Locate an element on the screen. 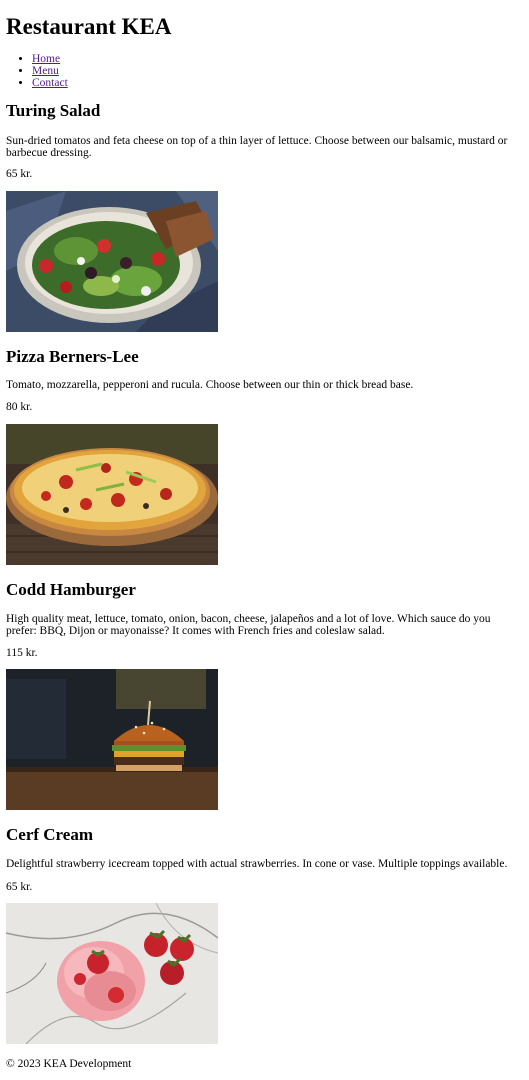 This screenshot has width=529, height=1080. main-nav: Home Menu Contact is located at coordinates (37, 71).